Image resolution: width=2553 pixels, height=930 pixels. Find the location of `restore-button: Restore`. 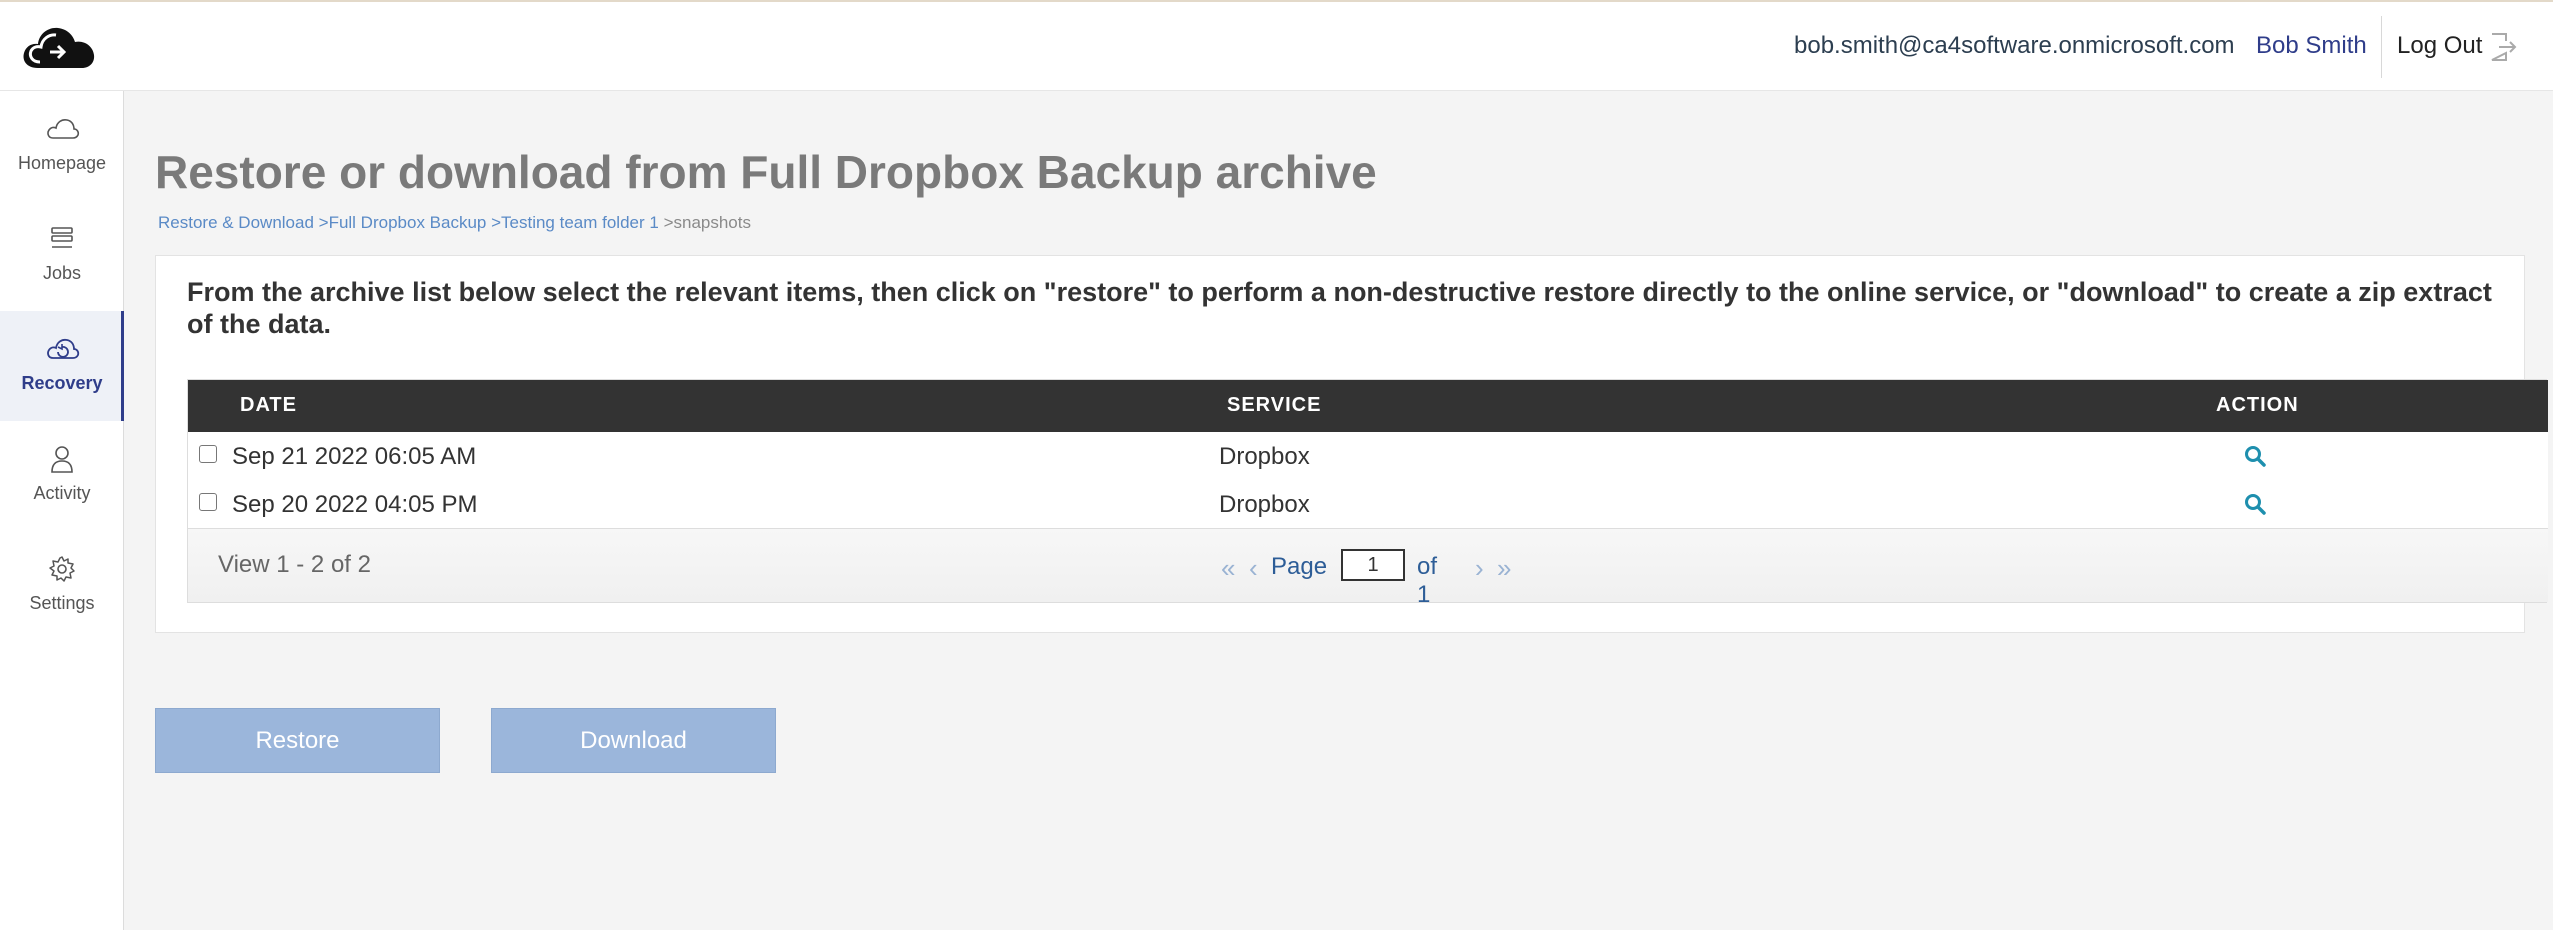

restore-button: Restore is located at coordinates (297, 740).